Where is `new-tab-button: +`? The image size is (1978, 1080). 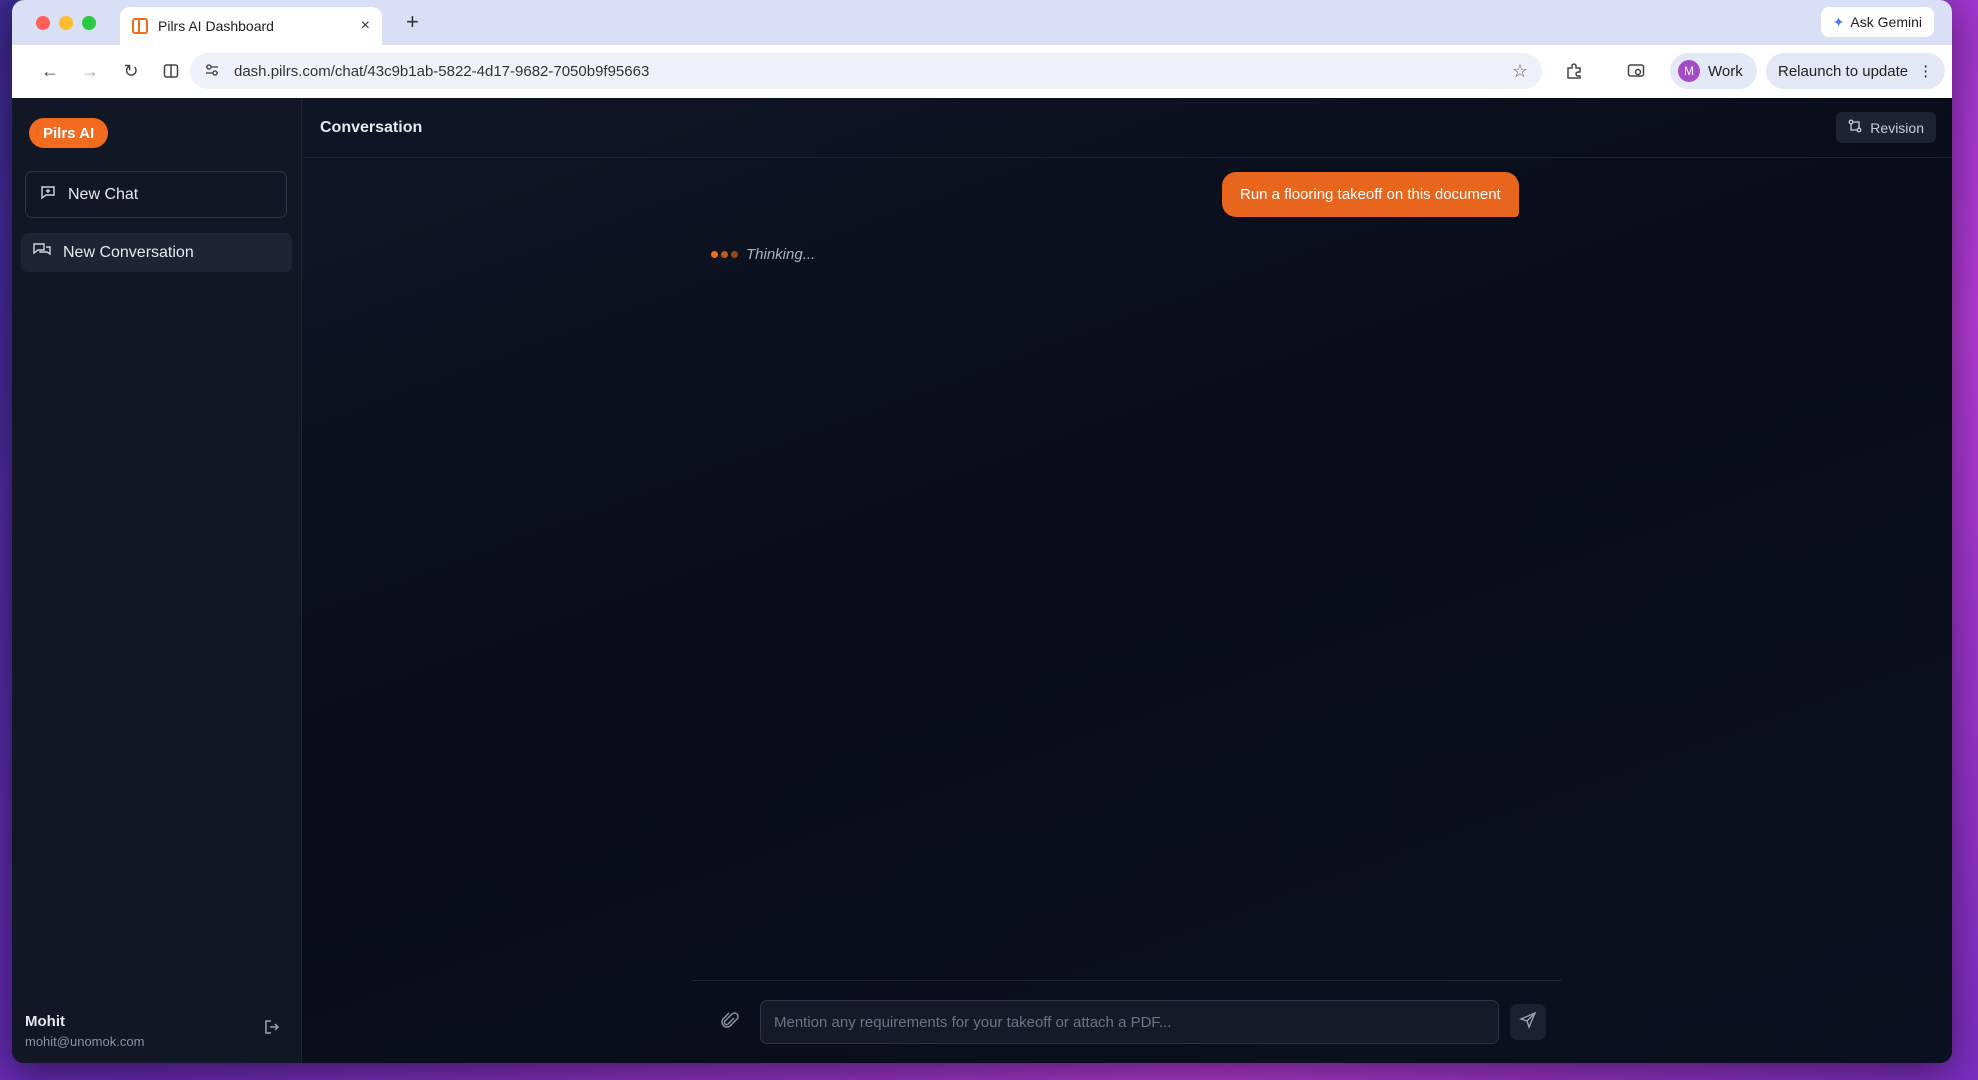 new-tab-button: + is located at coordinates (412, 22).